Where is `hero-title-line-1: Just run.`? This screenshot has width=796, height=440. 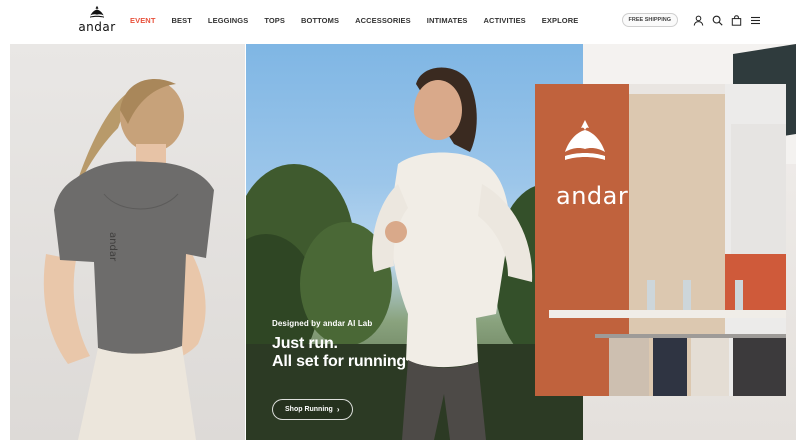 hero-title-line-1: Just run. is located at coordinates (305, 343).